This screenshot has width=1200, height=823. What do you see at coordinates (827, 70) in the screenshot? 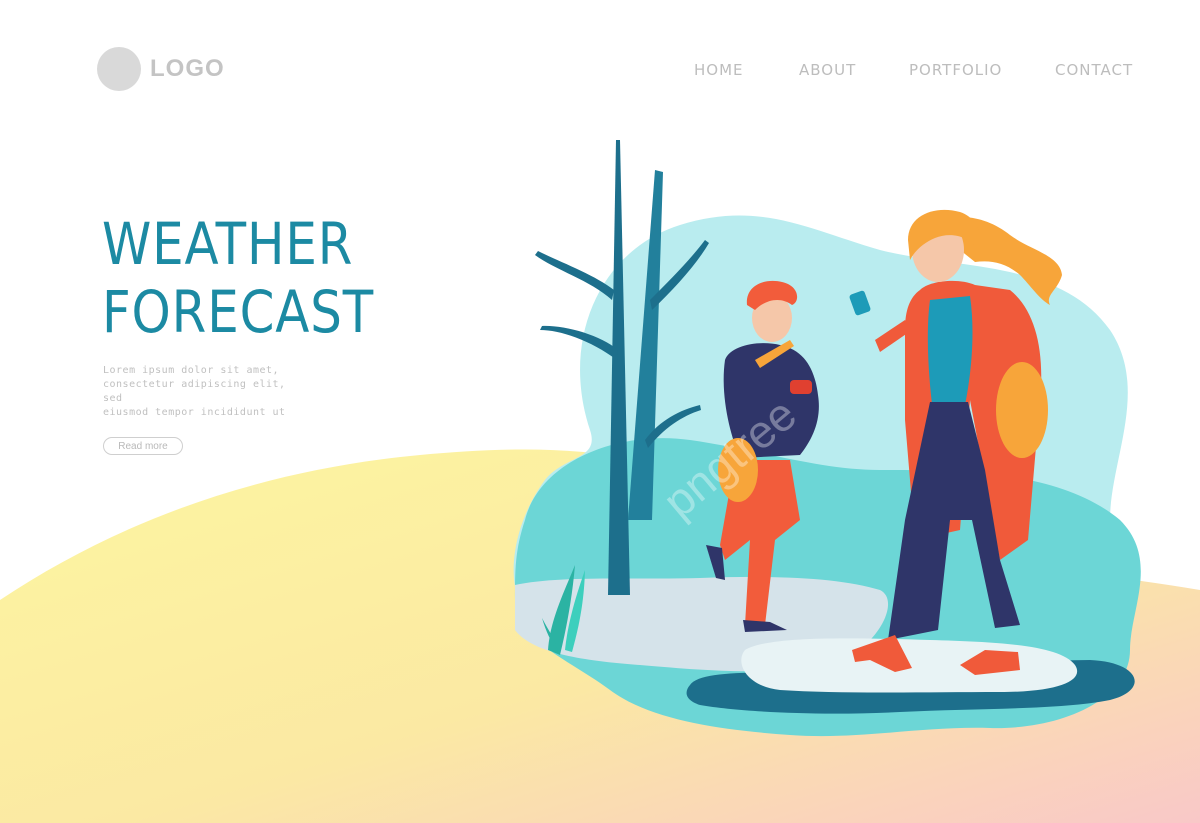
I see `nav-about: ABOUT` at bounding box center [827, 70].